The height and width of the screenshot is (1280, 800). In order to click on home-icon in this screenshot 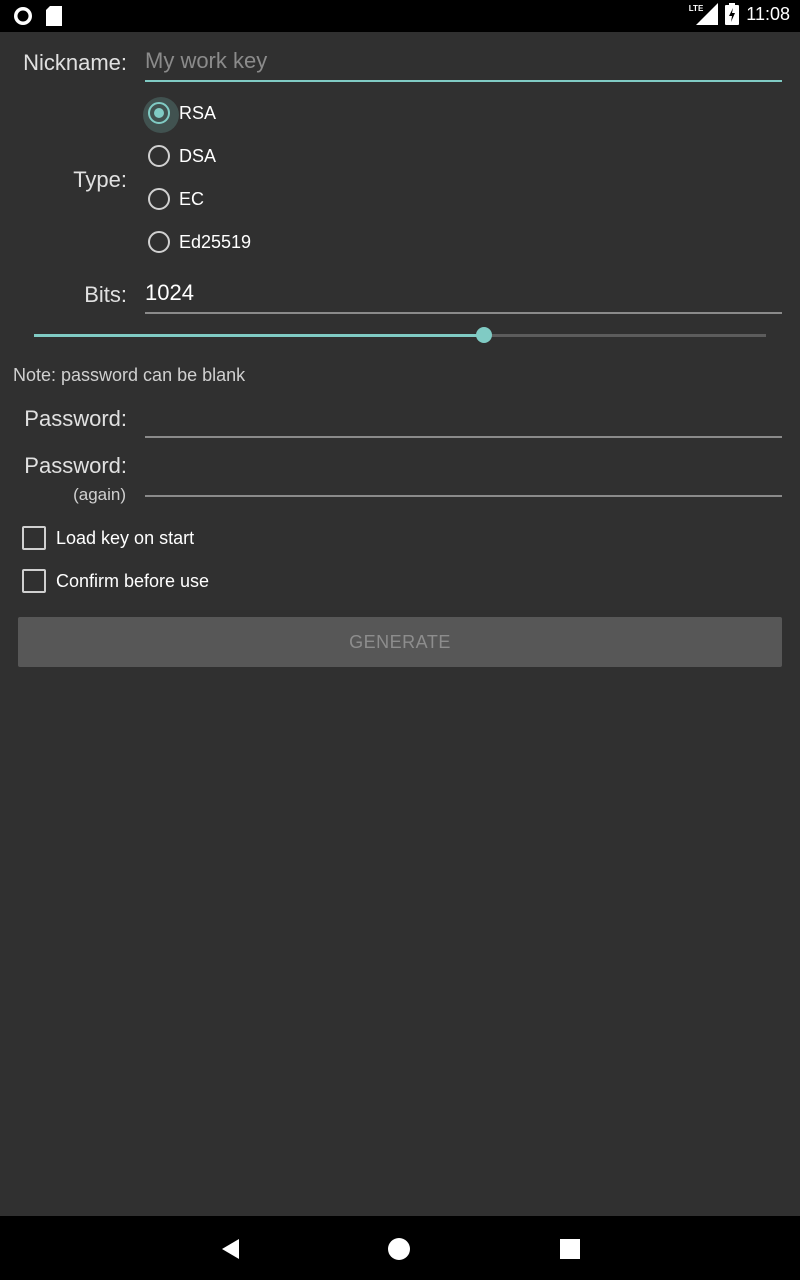, I will do `click(399, 1249)`.